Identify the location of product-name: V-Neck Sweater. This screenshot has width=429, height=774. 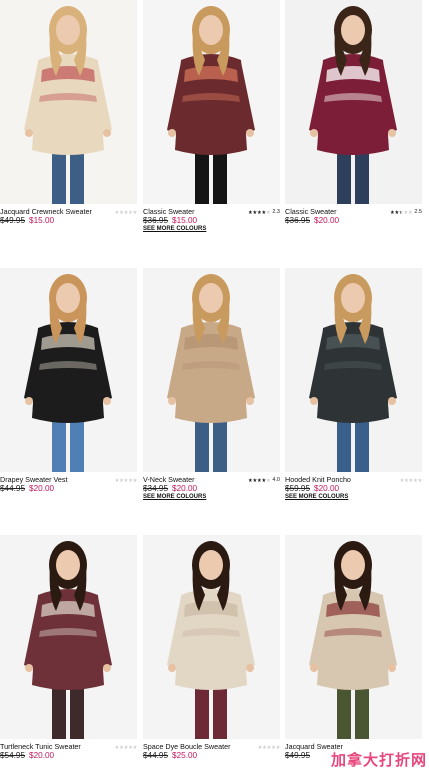
(198, 479).